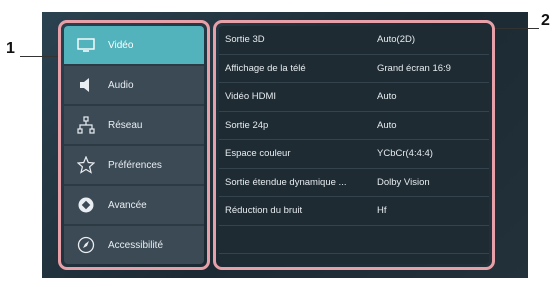 The height and width of the screenshot is (287, 560). Describe the element at coordinates (354, 40) in the screenshot. I see `setting-row-3d-output: Sortie 3D Auto(2D)` at that location.